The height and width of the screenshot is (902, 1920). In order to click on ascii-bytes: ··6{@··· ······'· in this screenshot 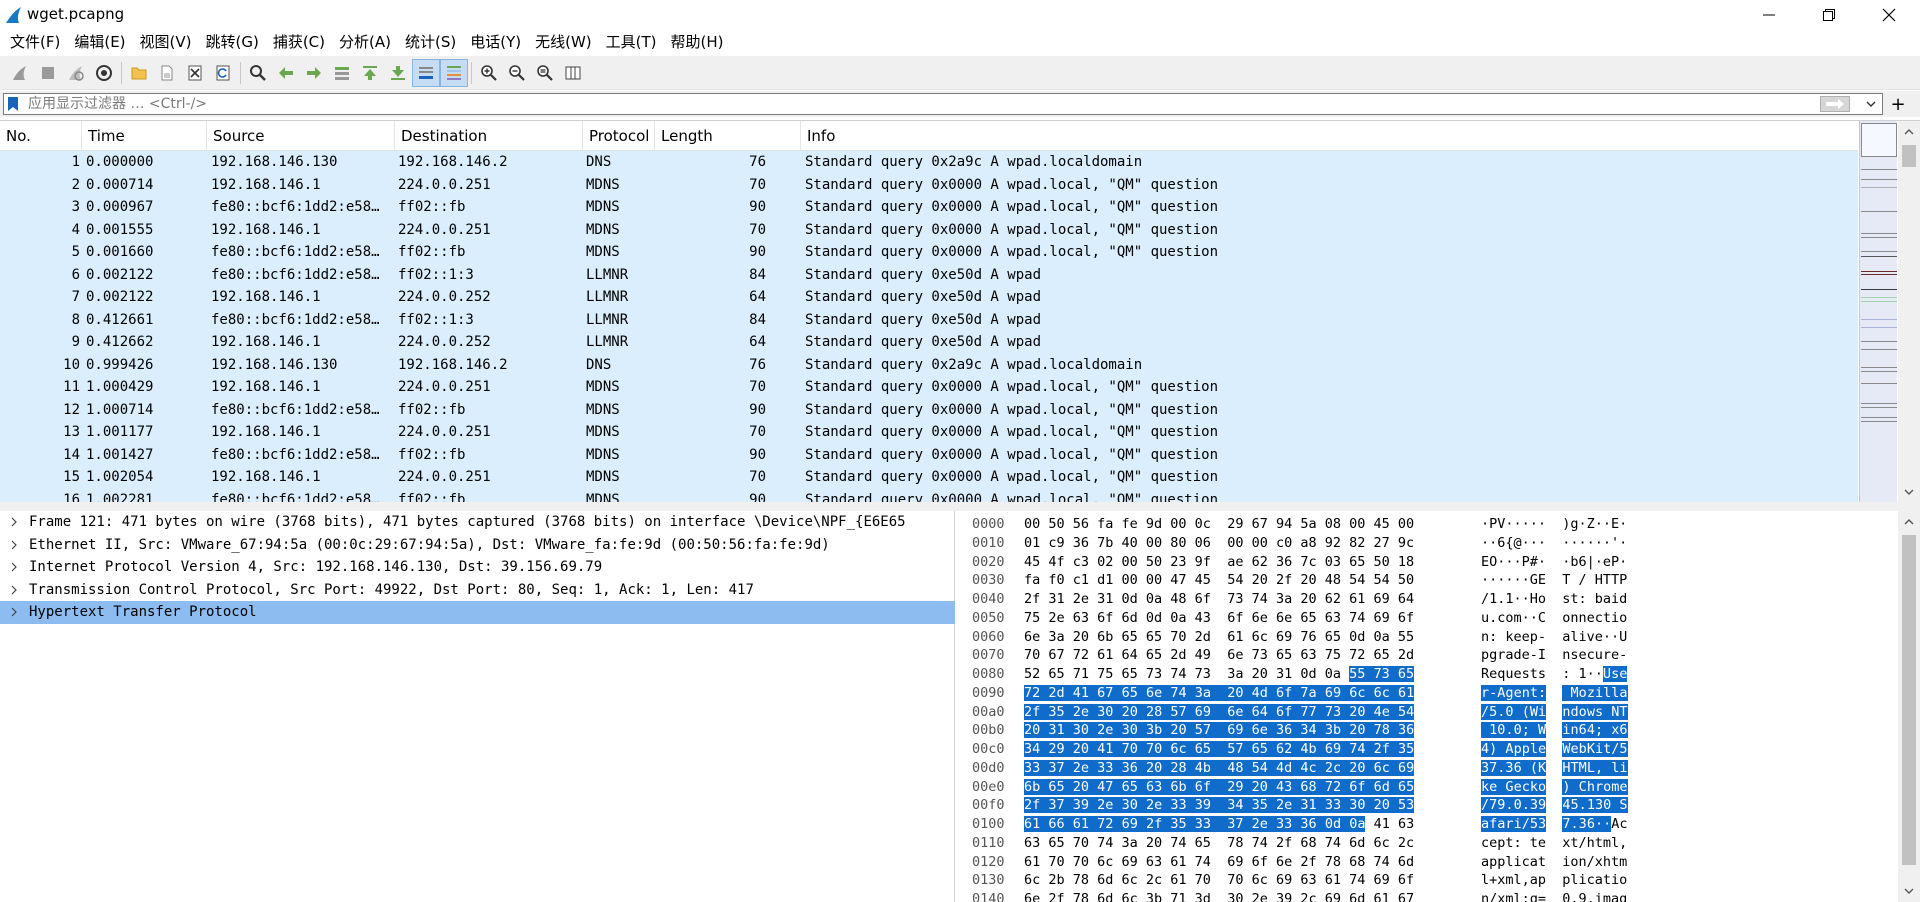, I will do `click(1554, 543)`.